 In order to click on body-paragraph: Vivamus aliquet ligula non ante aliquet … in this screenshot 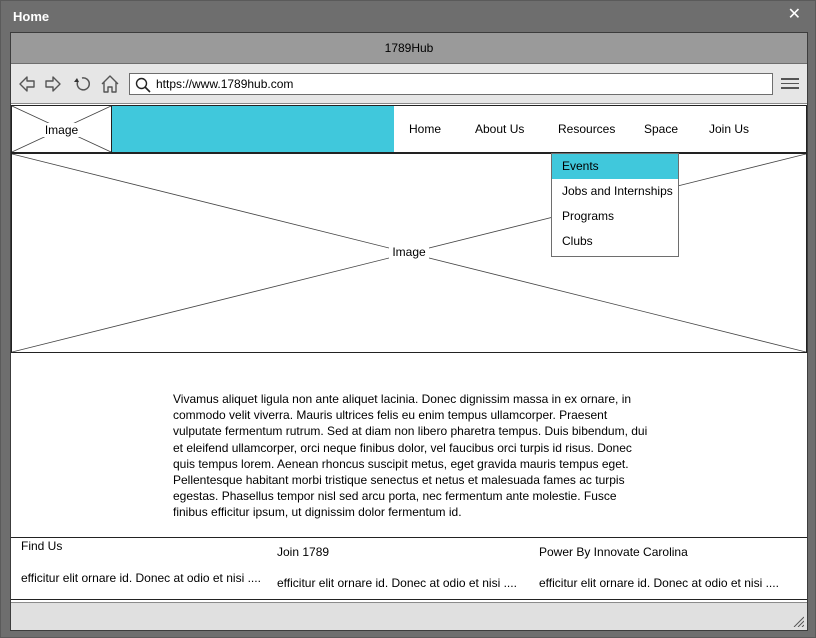, I will do `click(410, 456)`.